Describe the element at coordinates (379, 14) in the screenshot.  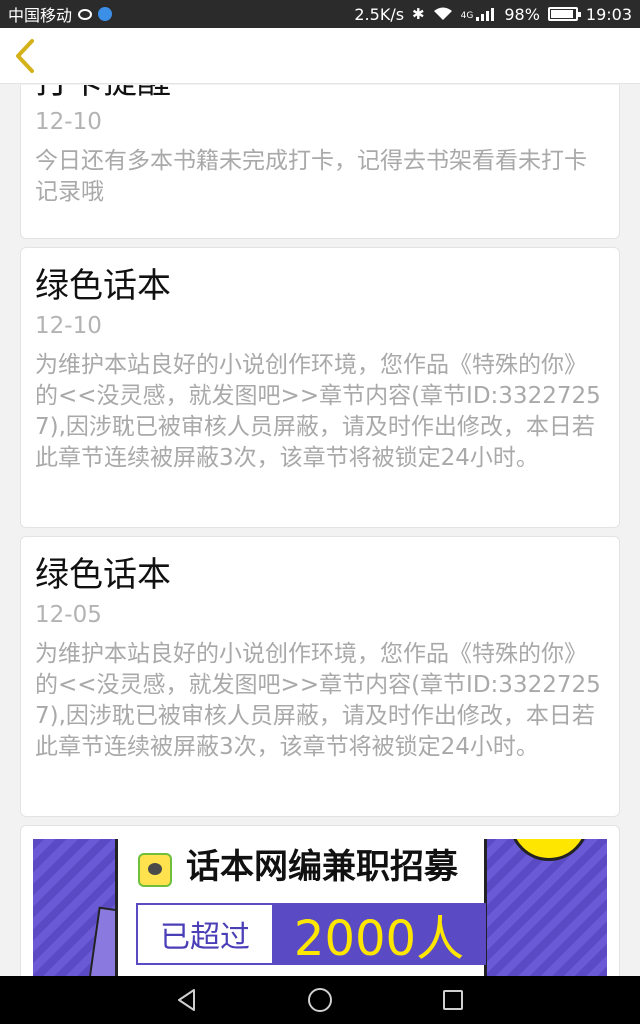
I see `net-speed: 2.5K/s` at that location.